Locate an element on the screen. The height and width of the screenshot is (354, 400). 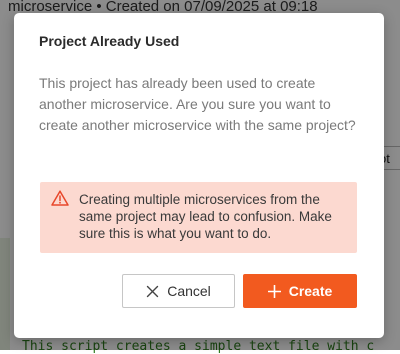
cancel-button-label: Cancel is located at coordinates (189, 291).